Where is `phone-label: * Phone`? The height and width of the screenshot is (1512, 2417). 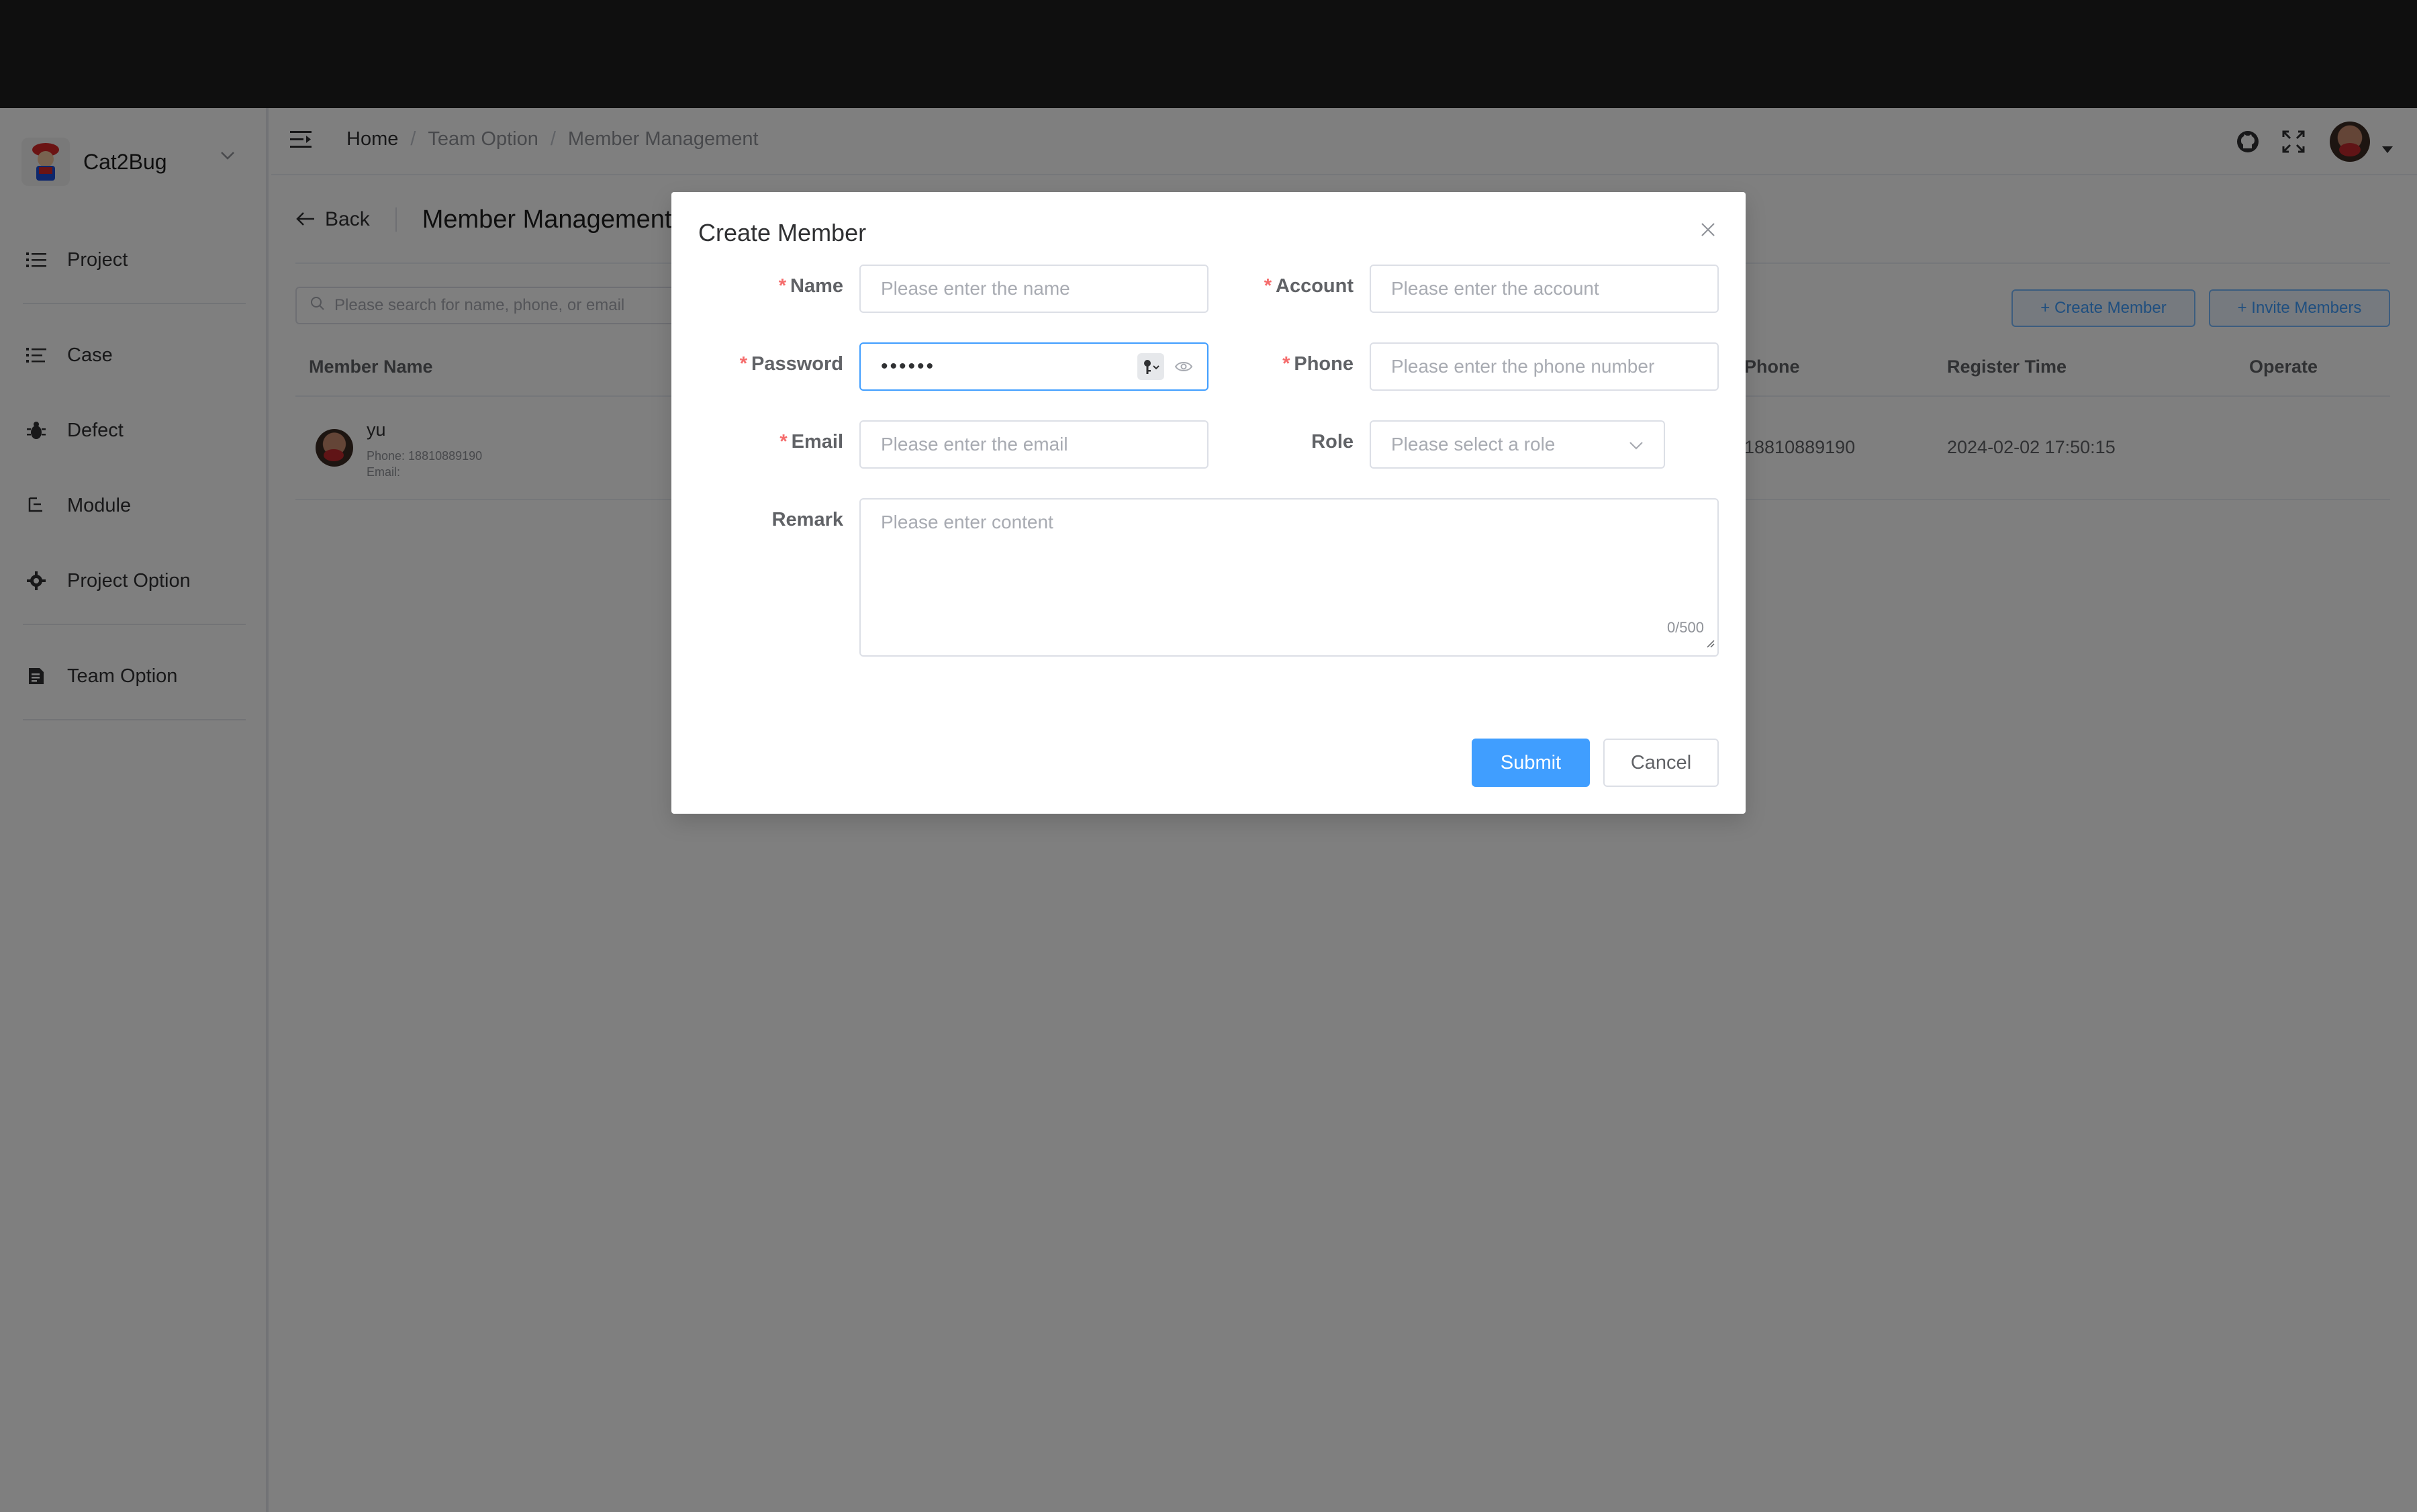 phone-label: * Phone is located at coordinates (1318, 364).